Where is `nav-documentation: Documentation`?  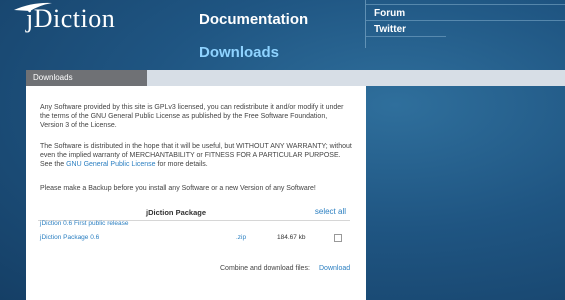
nav-documentation: Documentation is located at coordinates (253, 19).